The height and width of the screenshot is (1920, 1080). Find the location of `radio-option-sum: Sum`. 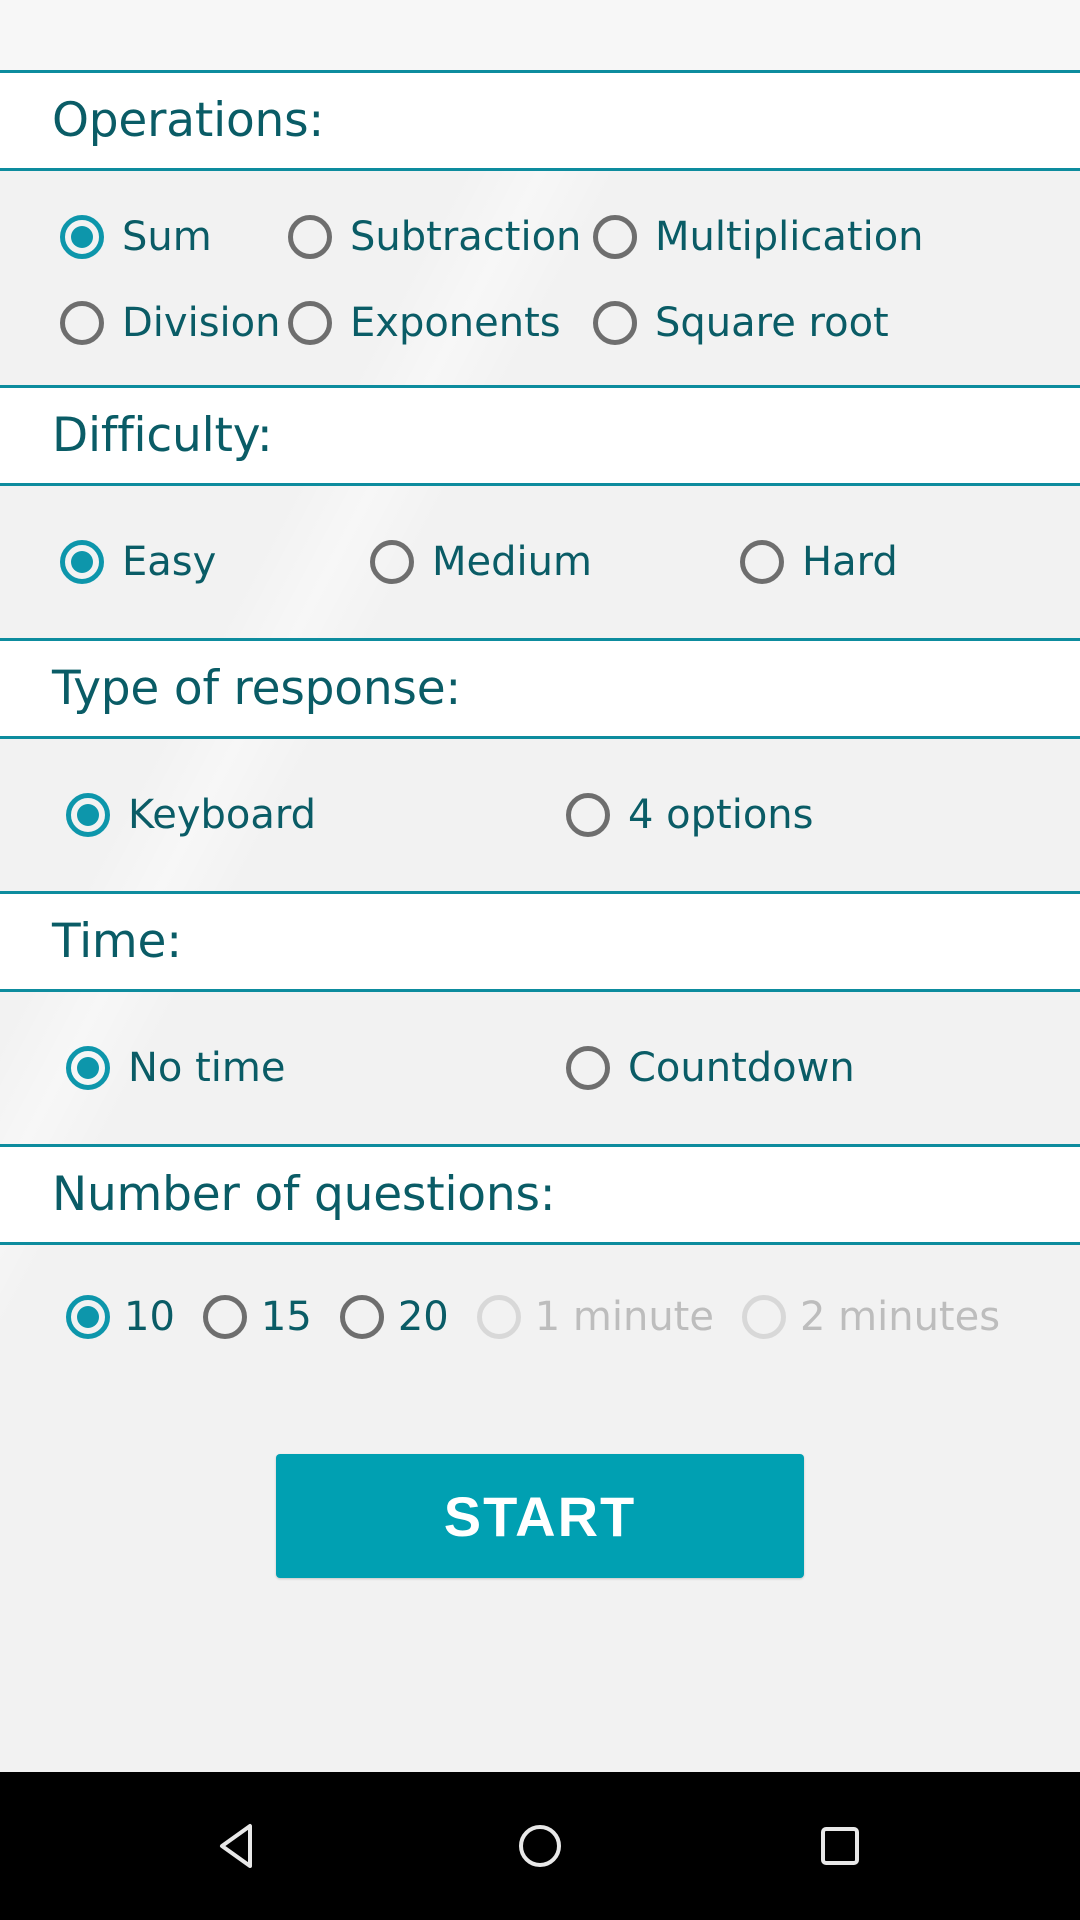

radio-option-sum: Sum is located at coordinates (174, 237).